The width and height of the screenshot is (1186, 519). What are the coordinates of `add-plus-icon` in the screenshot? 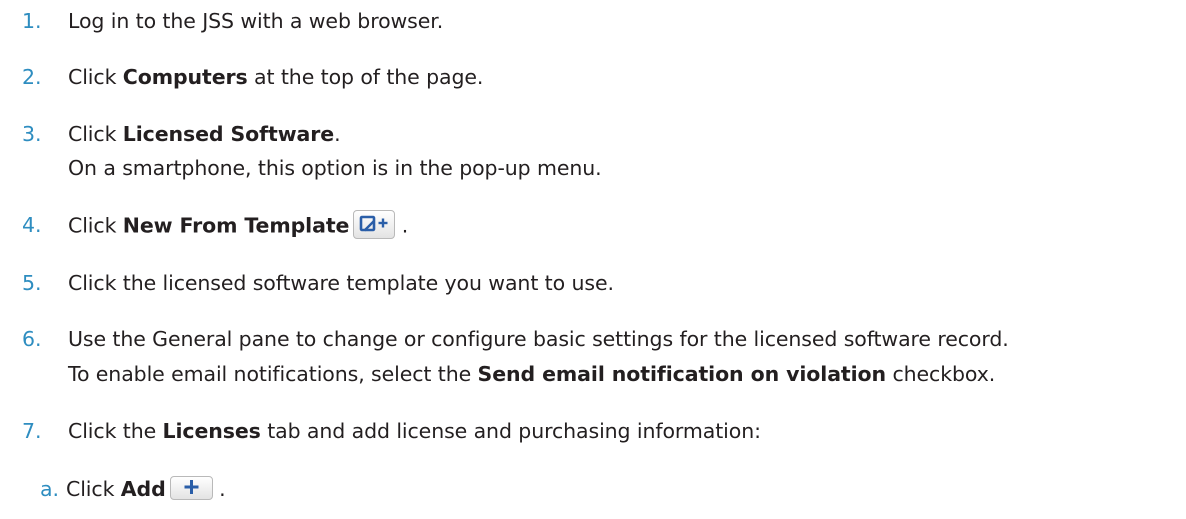 It's located at (191, 487).